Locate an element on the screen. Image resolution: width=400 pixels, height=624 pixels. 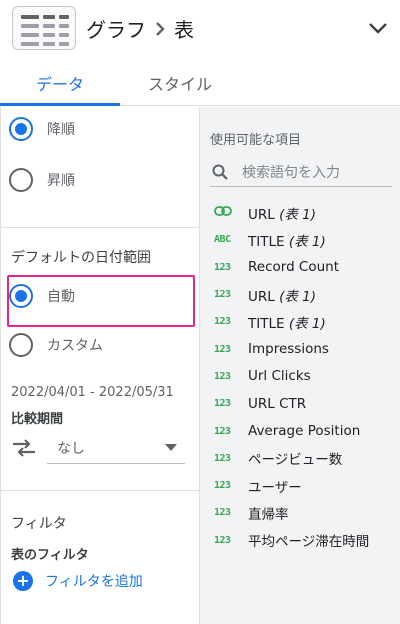
search-icon is located at coordinates (220, 172).